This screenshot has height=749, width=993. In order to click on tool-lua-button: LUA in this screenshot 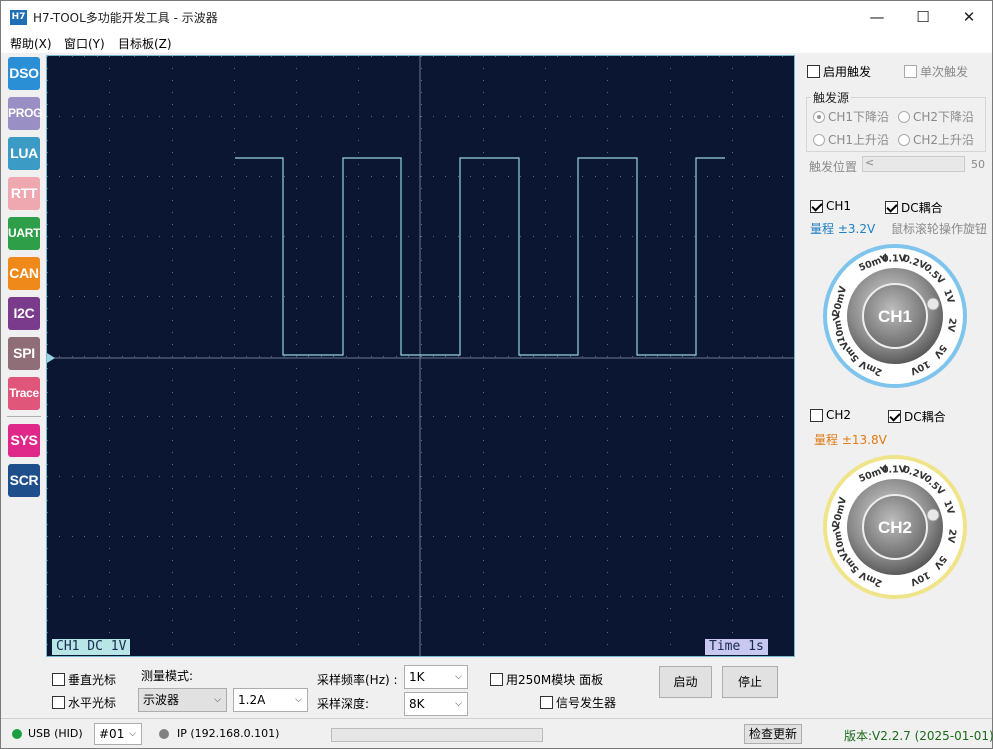, I will do `click(24, 153)`.